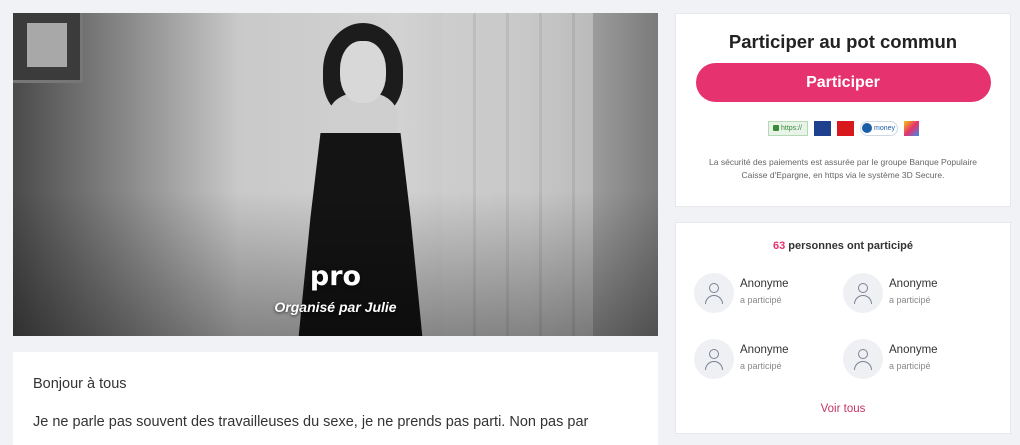  What do you see at coordinates (843, 82) in the screenshot?
I see `participate-button: Participer` at bounding box center [843, 82].